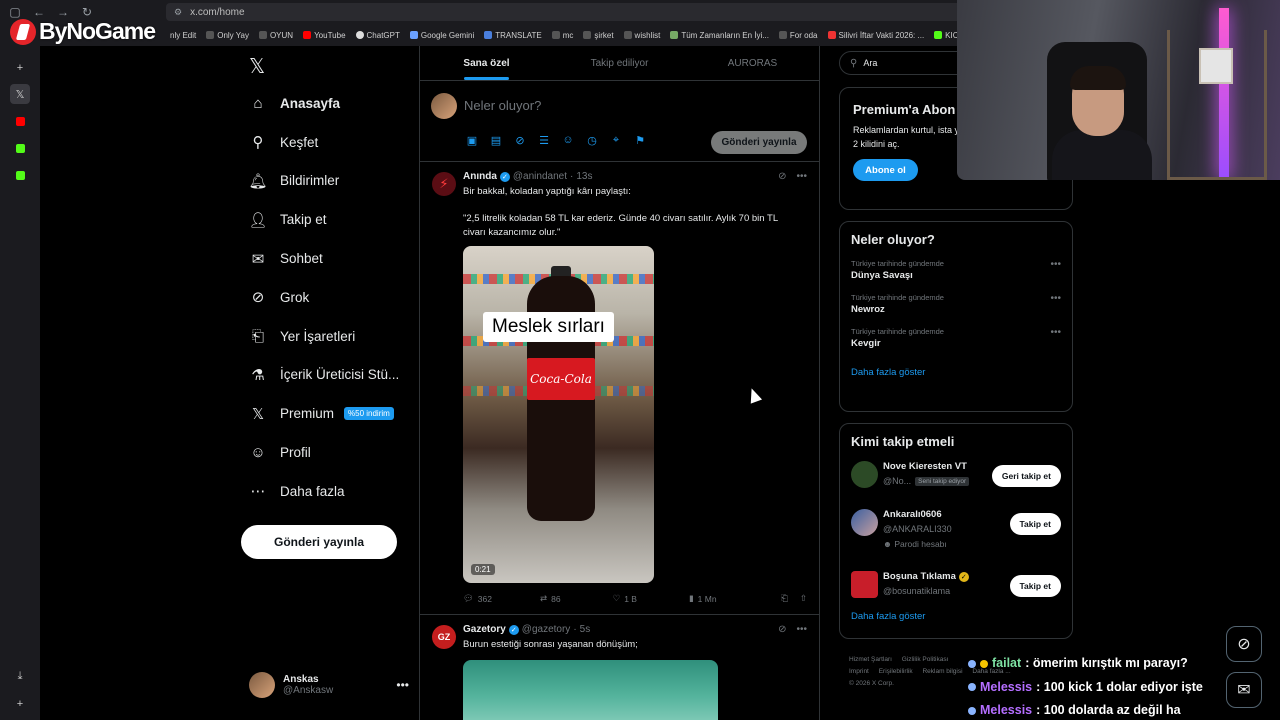  What do you see at coordinates (956, 372) in the screenshot?
I see `trends-show-more-link: Daha fazla göster` at bounding box center [956, 372].